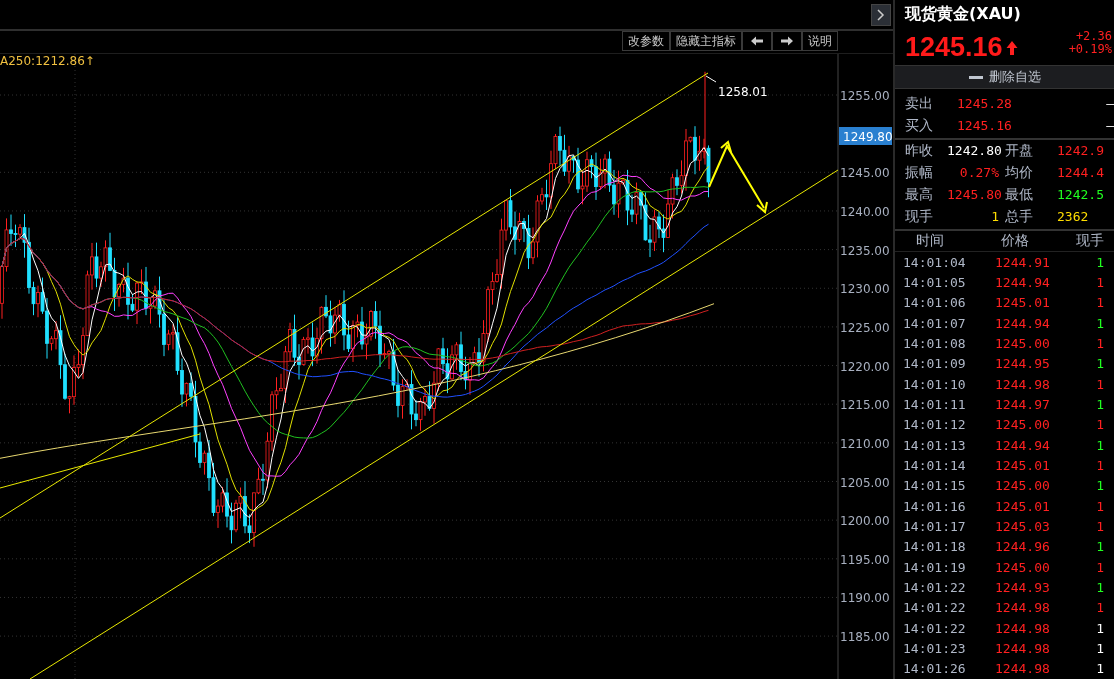 This screenshot has width=1114, height=679. Describe the element at coordinates (919, 195) in the screenshot. I see `stat-label: 最高` at that location.